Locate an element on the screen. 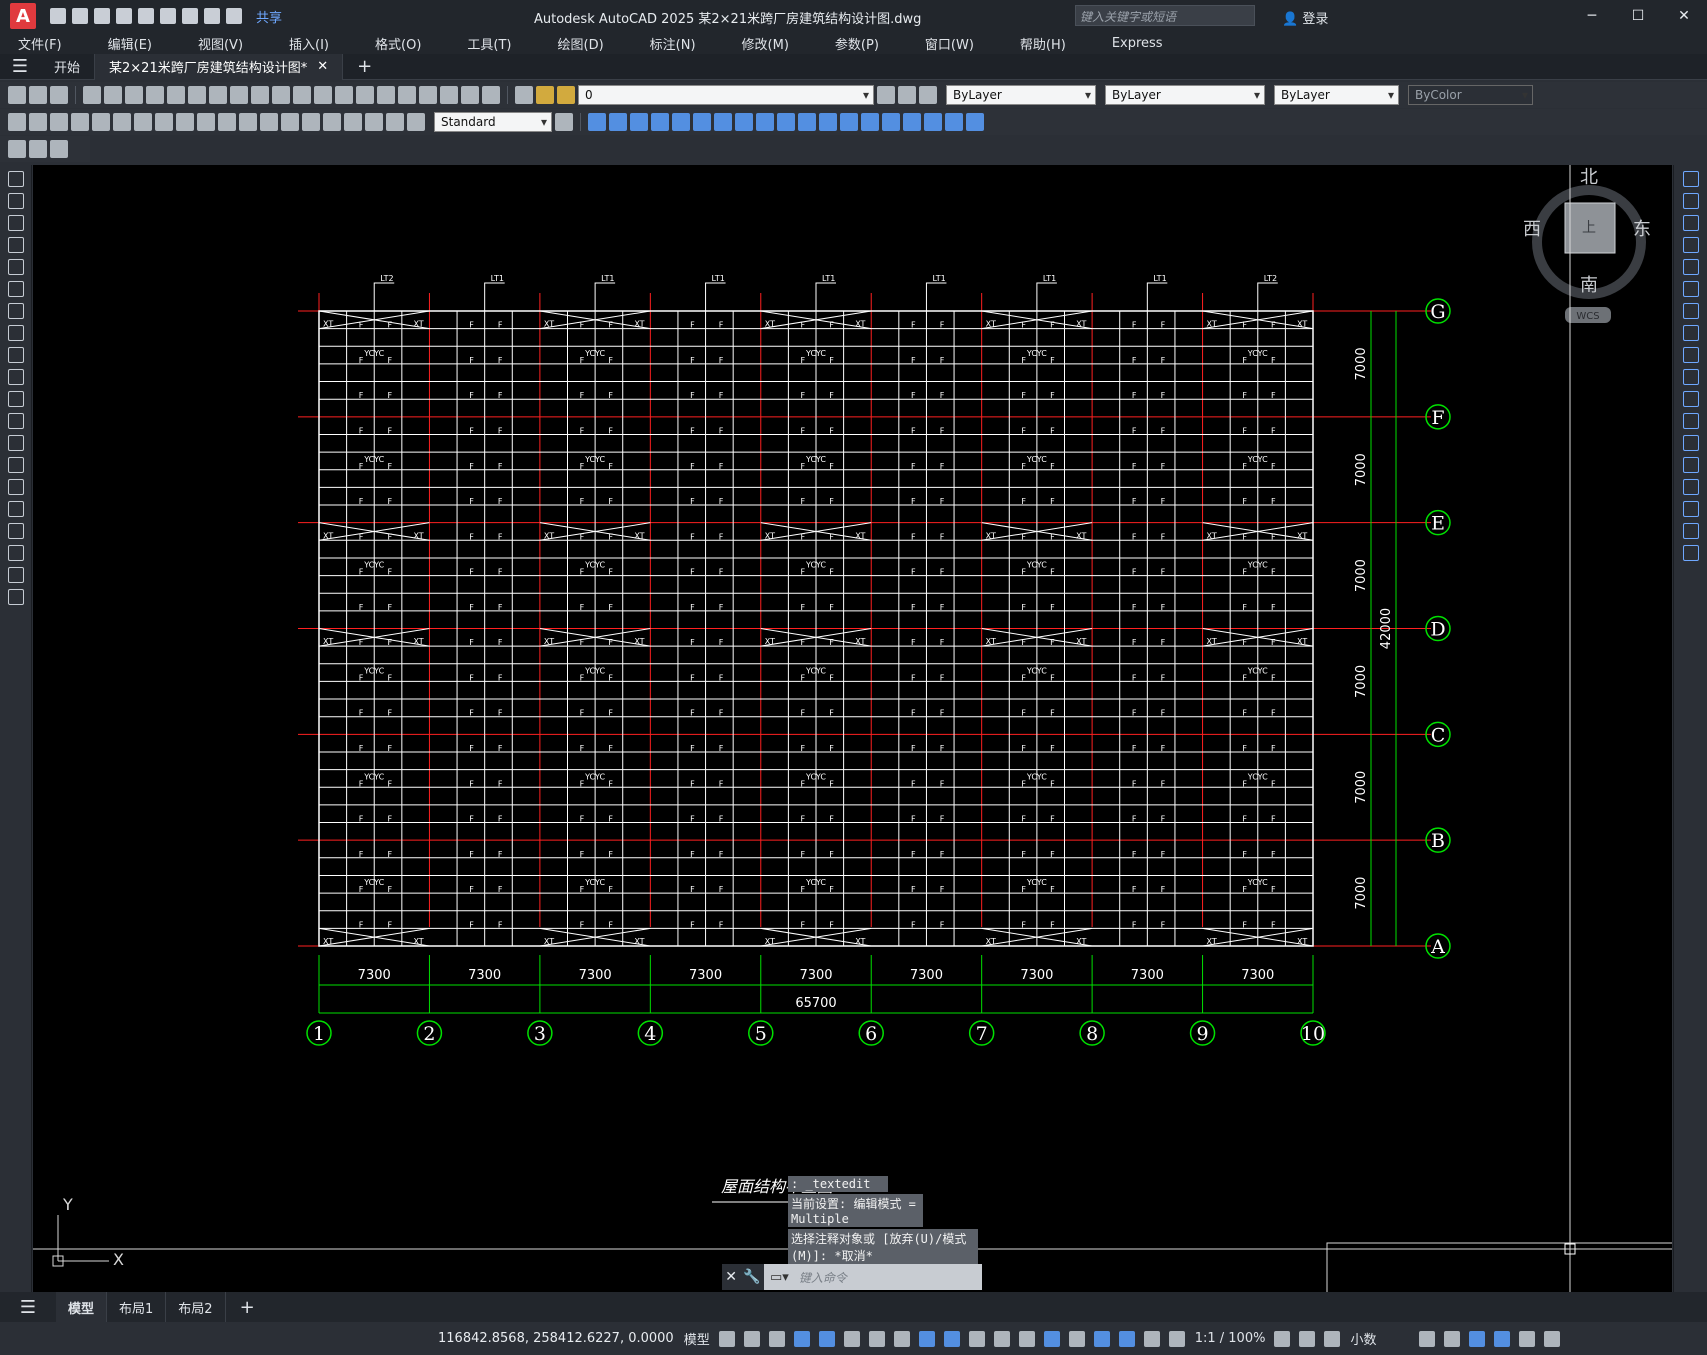 This screenshot has height=1355, width=1707. tab-drawing: 某2×21米跨厂房建筑结构设计图* ✕ is located at coordinates (219, 66).